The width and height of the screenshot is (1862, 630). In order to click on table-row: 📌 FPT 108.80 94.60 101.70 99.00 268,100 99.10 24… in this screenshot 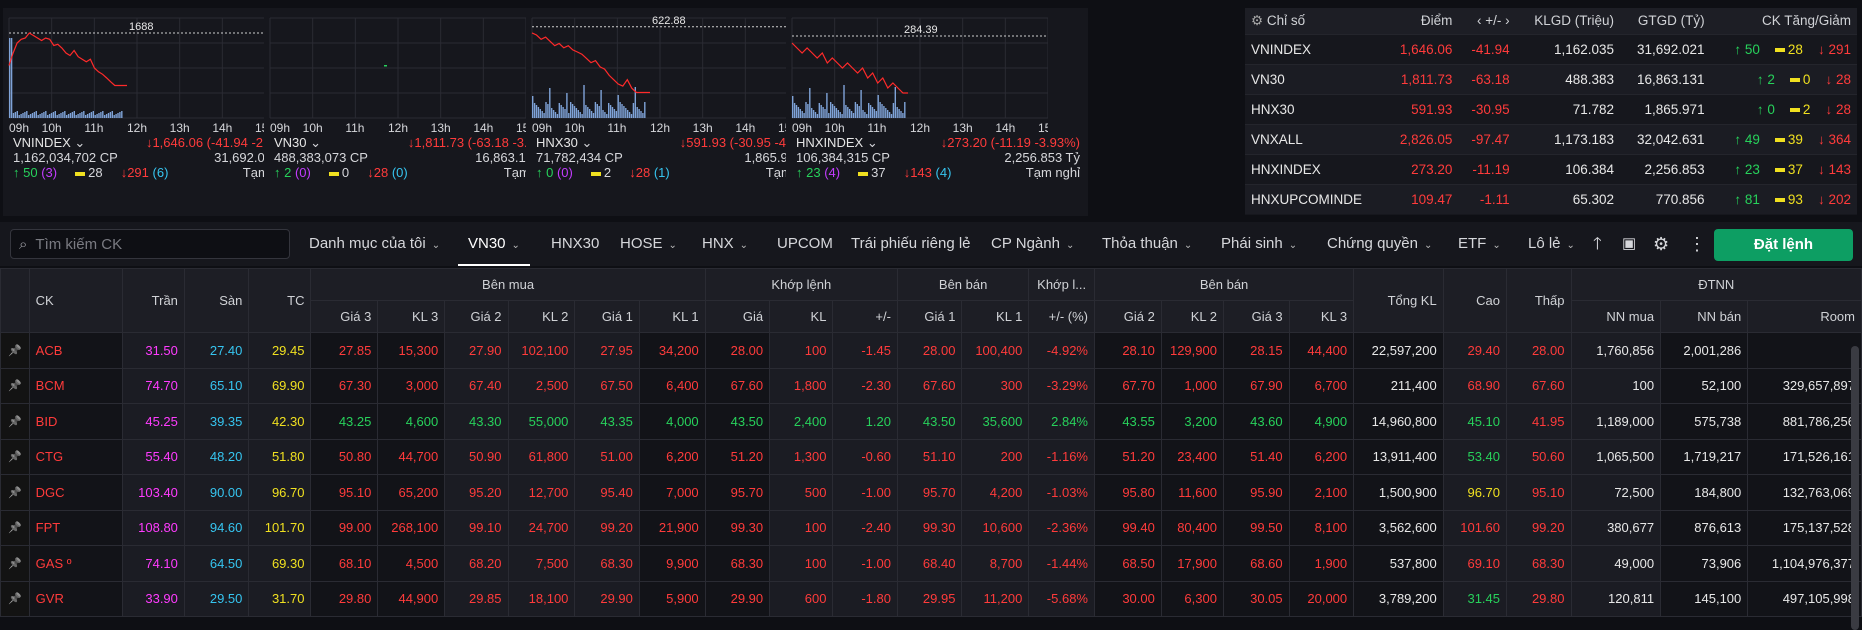, I will do `click(931, 527)`.